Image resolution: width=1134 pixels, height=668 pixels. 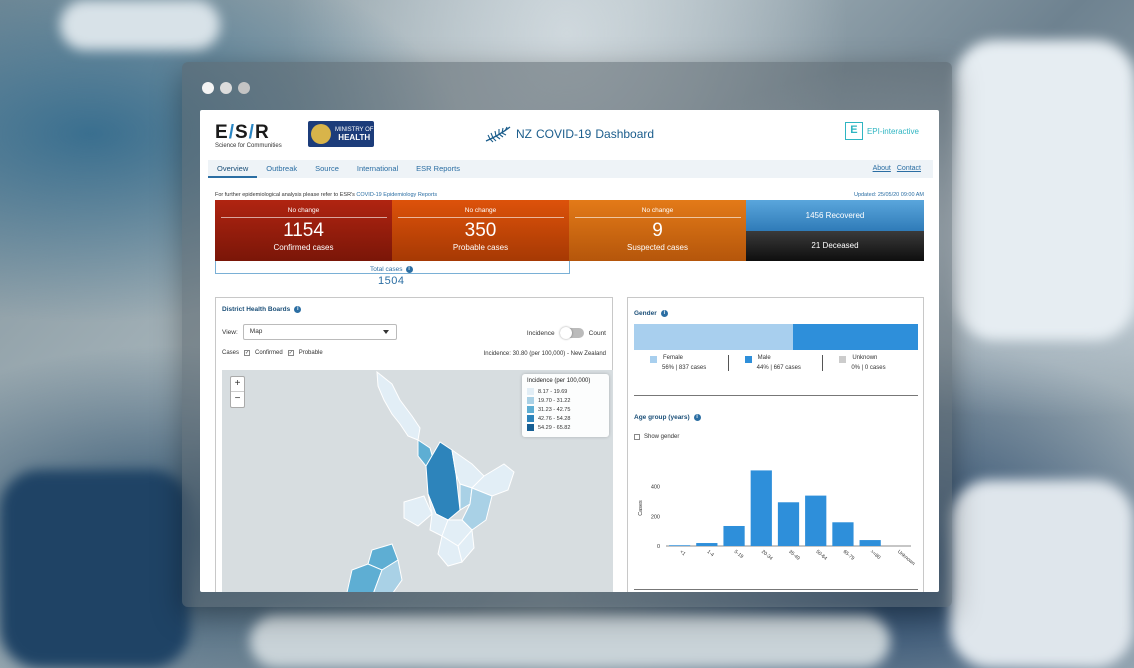 What do you see at coordinates (237, 399) in the screenshot?
I see `zoom-out-button: −` at bounding box center [237, 399].